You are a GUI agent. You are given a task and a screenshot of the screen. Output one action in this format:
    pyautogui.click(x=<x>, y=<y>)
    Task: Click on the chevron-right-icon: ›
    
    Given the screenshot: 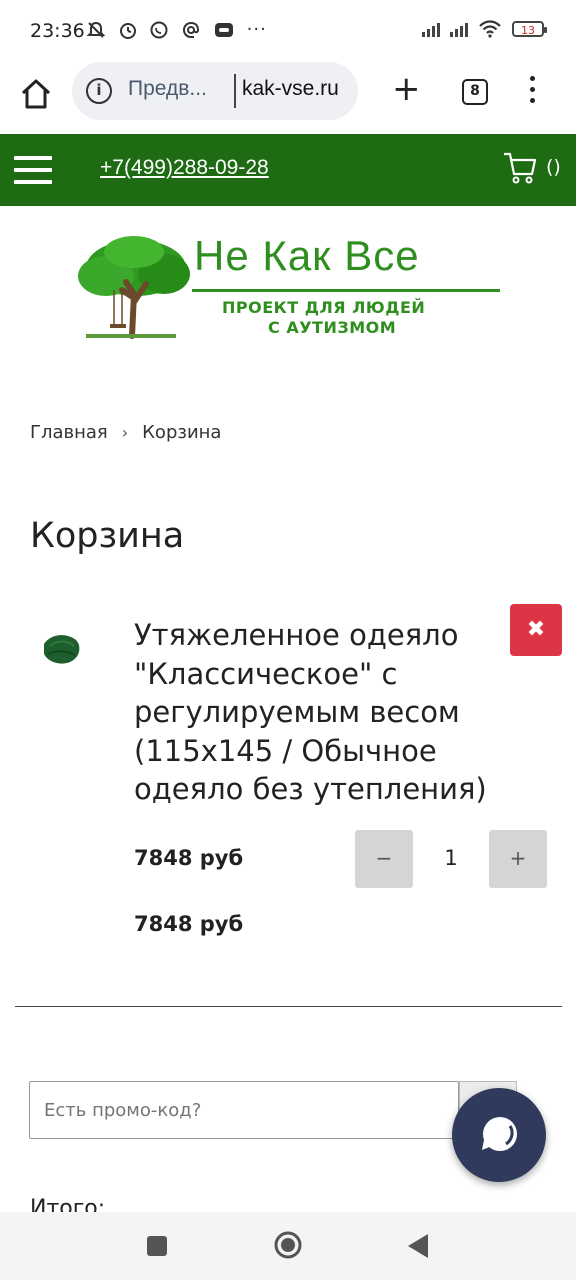 What is the action you would take?
    pyautogui.click(x=125, y=432)
    